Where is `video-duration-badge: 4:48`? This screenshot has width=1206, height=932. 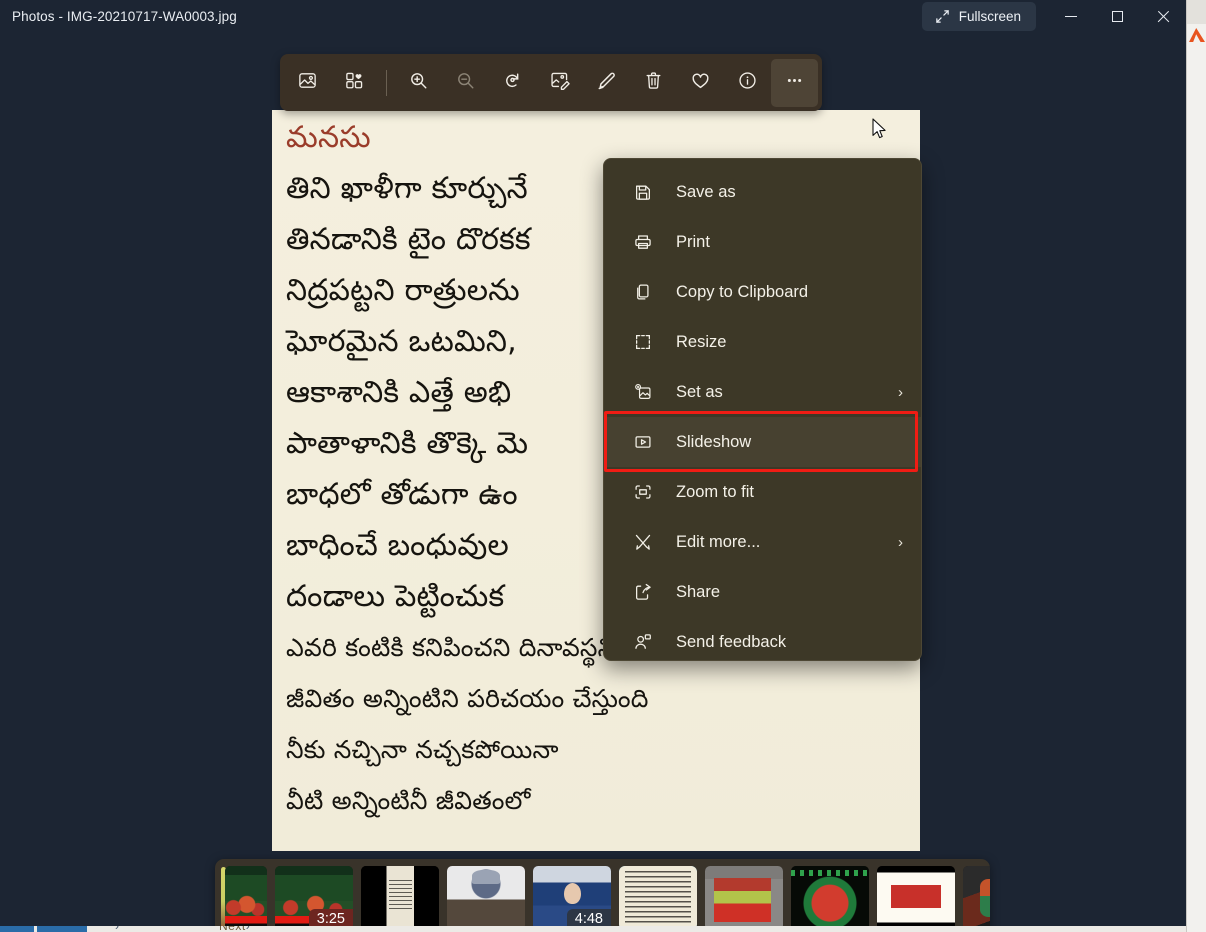 video-duration-badge: 4:48 is located at coordinates (588, 917).